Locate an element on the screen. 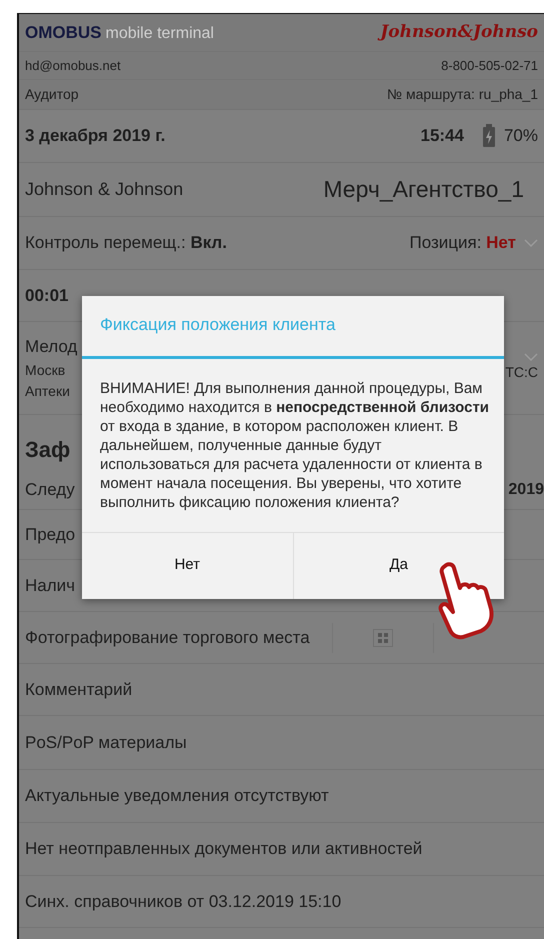 The height and width of the screenshot is (939, 544). user-role: Аудитор is located at coordinates (52, 94).